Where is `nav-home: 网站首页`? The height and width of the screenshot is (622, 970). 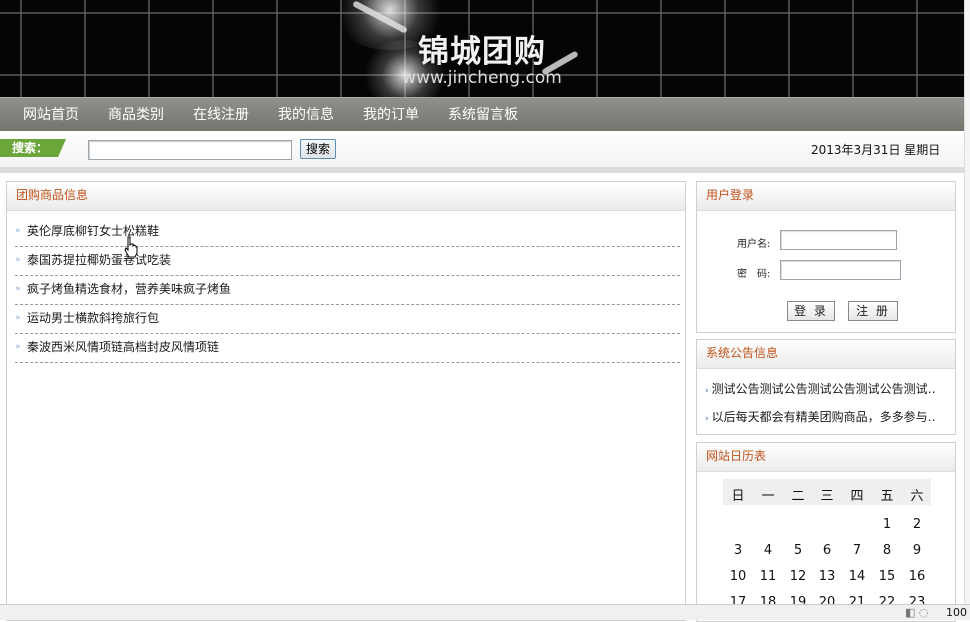
nav-home: 网站首页 is located at coordinates (51, 115).